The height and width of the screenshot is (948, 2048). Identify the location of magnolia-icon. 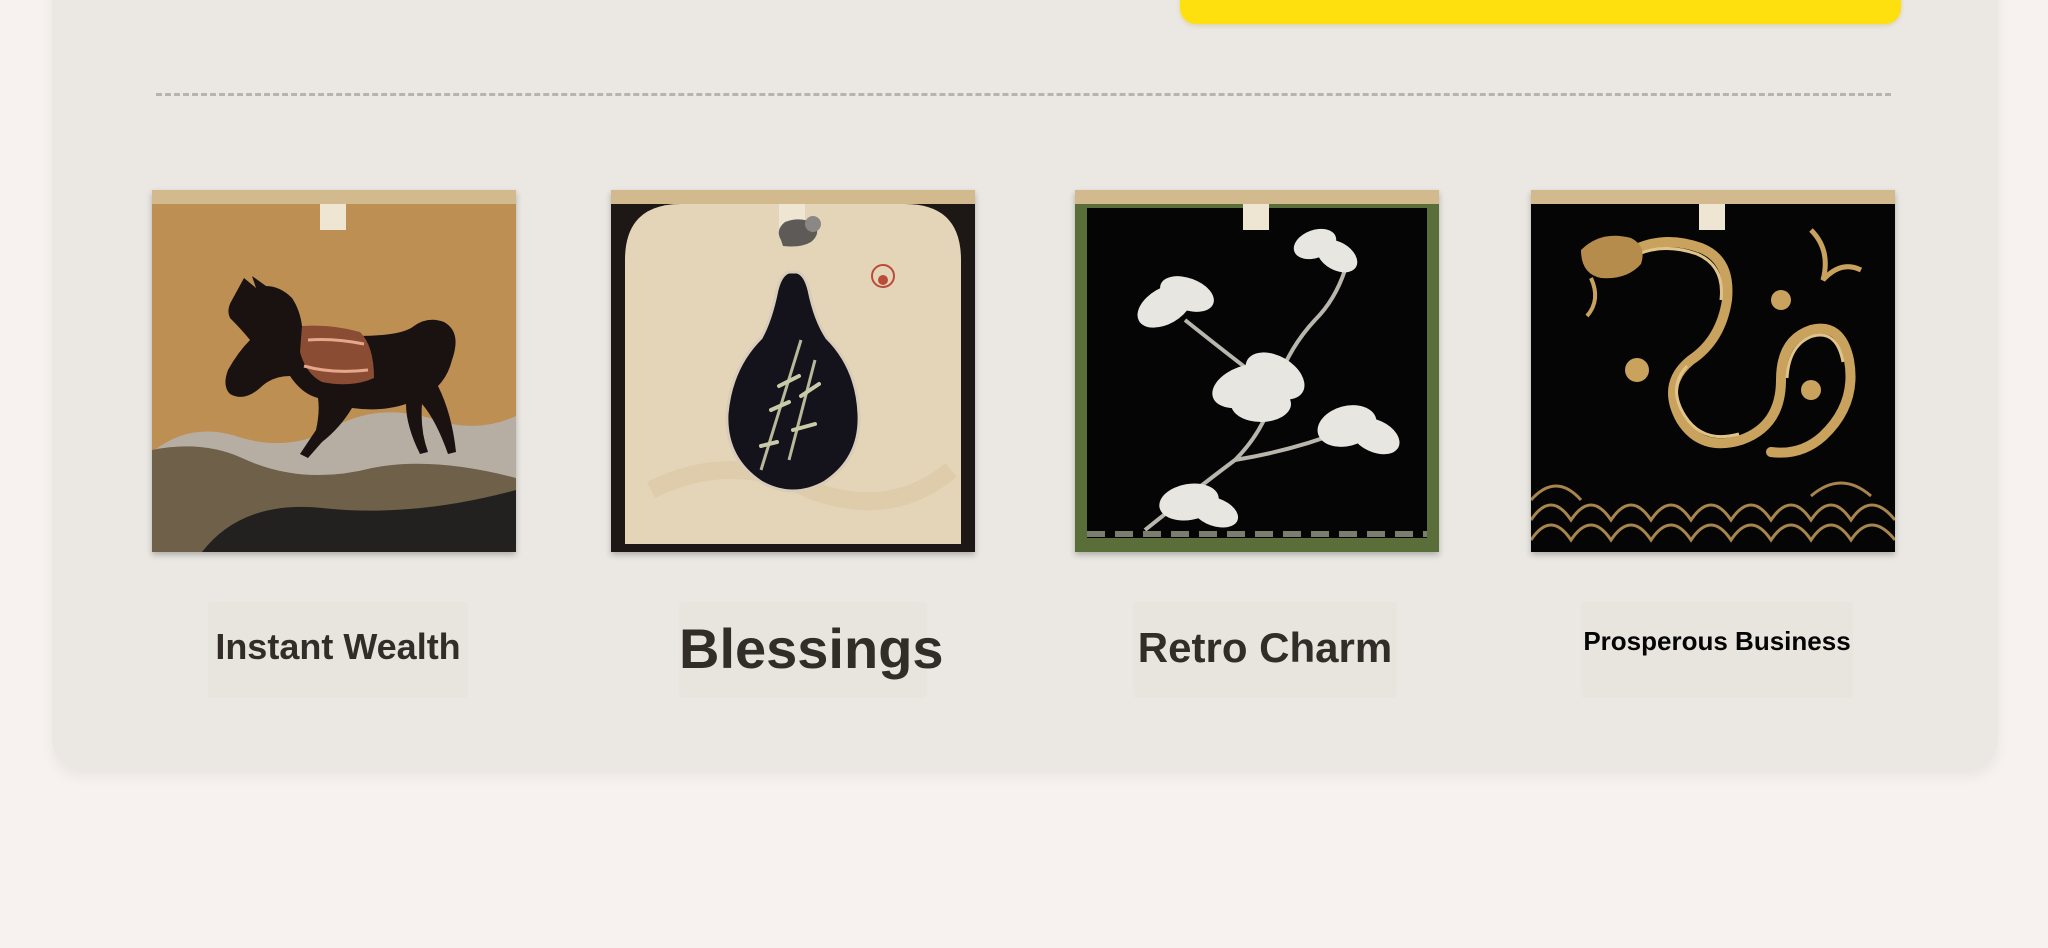
(1257, 371).